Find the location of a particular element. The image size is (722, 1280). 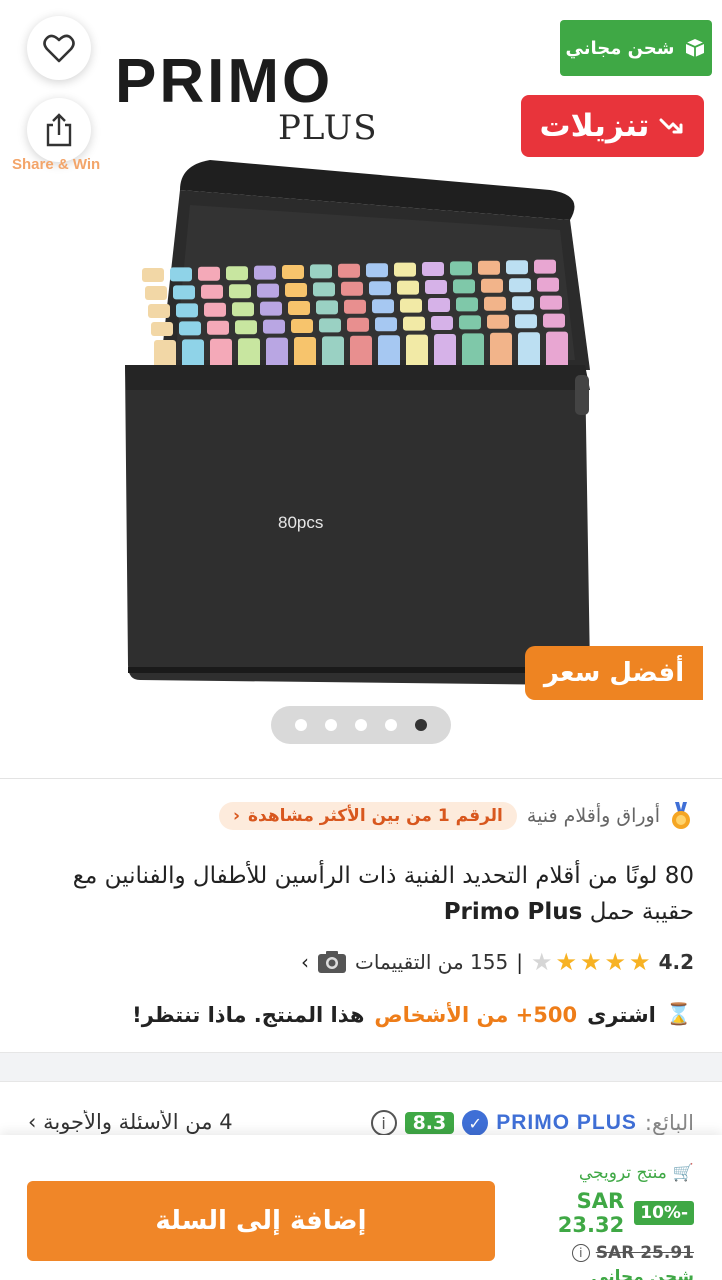

reviews-count: 155 من التقييمات is located at coordinates (432, 962).